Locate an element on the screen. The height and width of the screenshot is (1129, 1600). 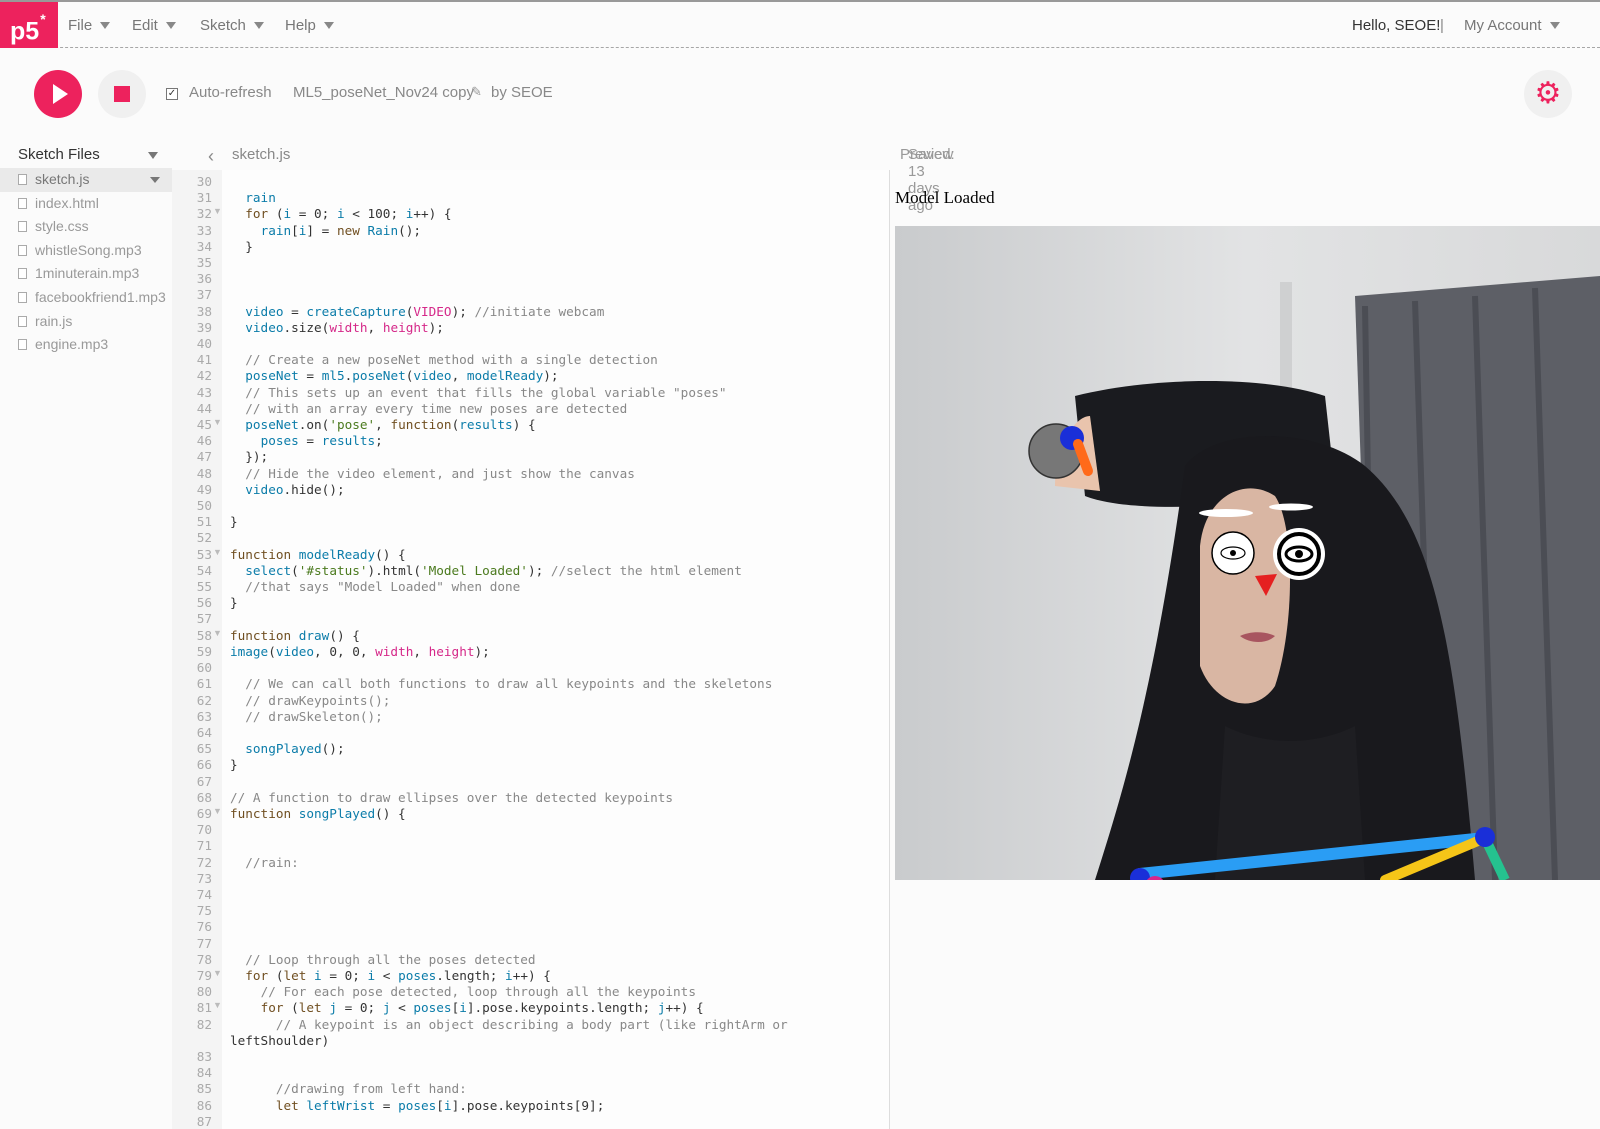
stop-button is located at coordinates (122, 94).